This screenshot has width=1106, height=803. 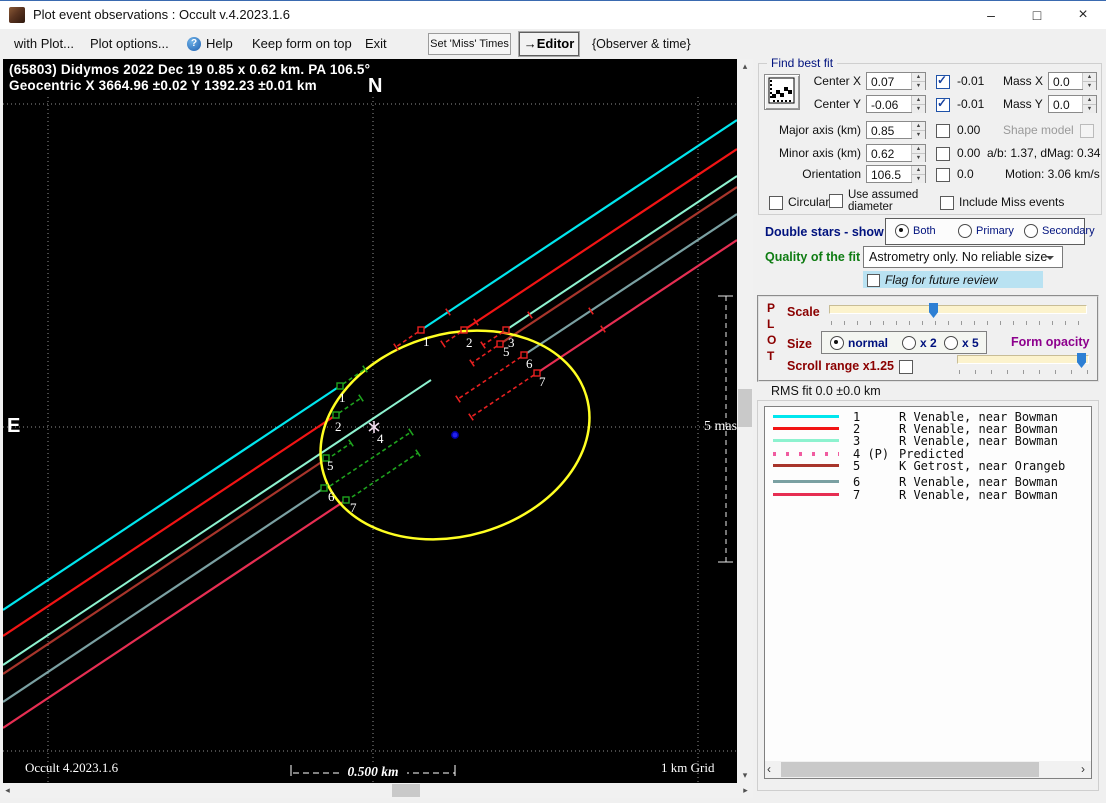 What do you see at coordinates (1037, 15) in the screenshot?
I see `maximize-button: □` at bounding box center [1037, 15].